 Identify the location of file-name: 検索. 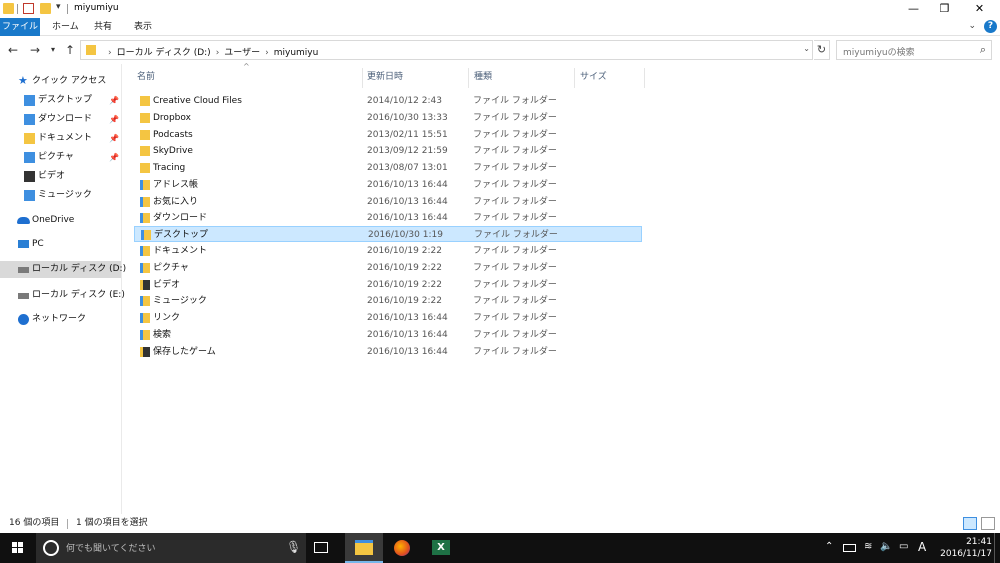
(162, 335).